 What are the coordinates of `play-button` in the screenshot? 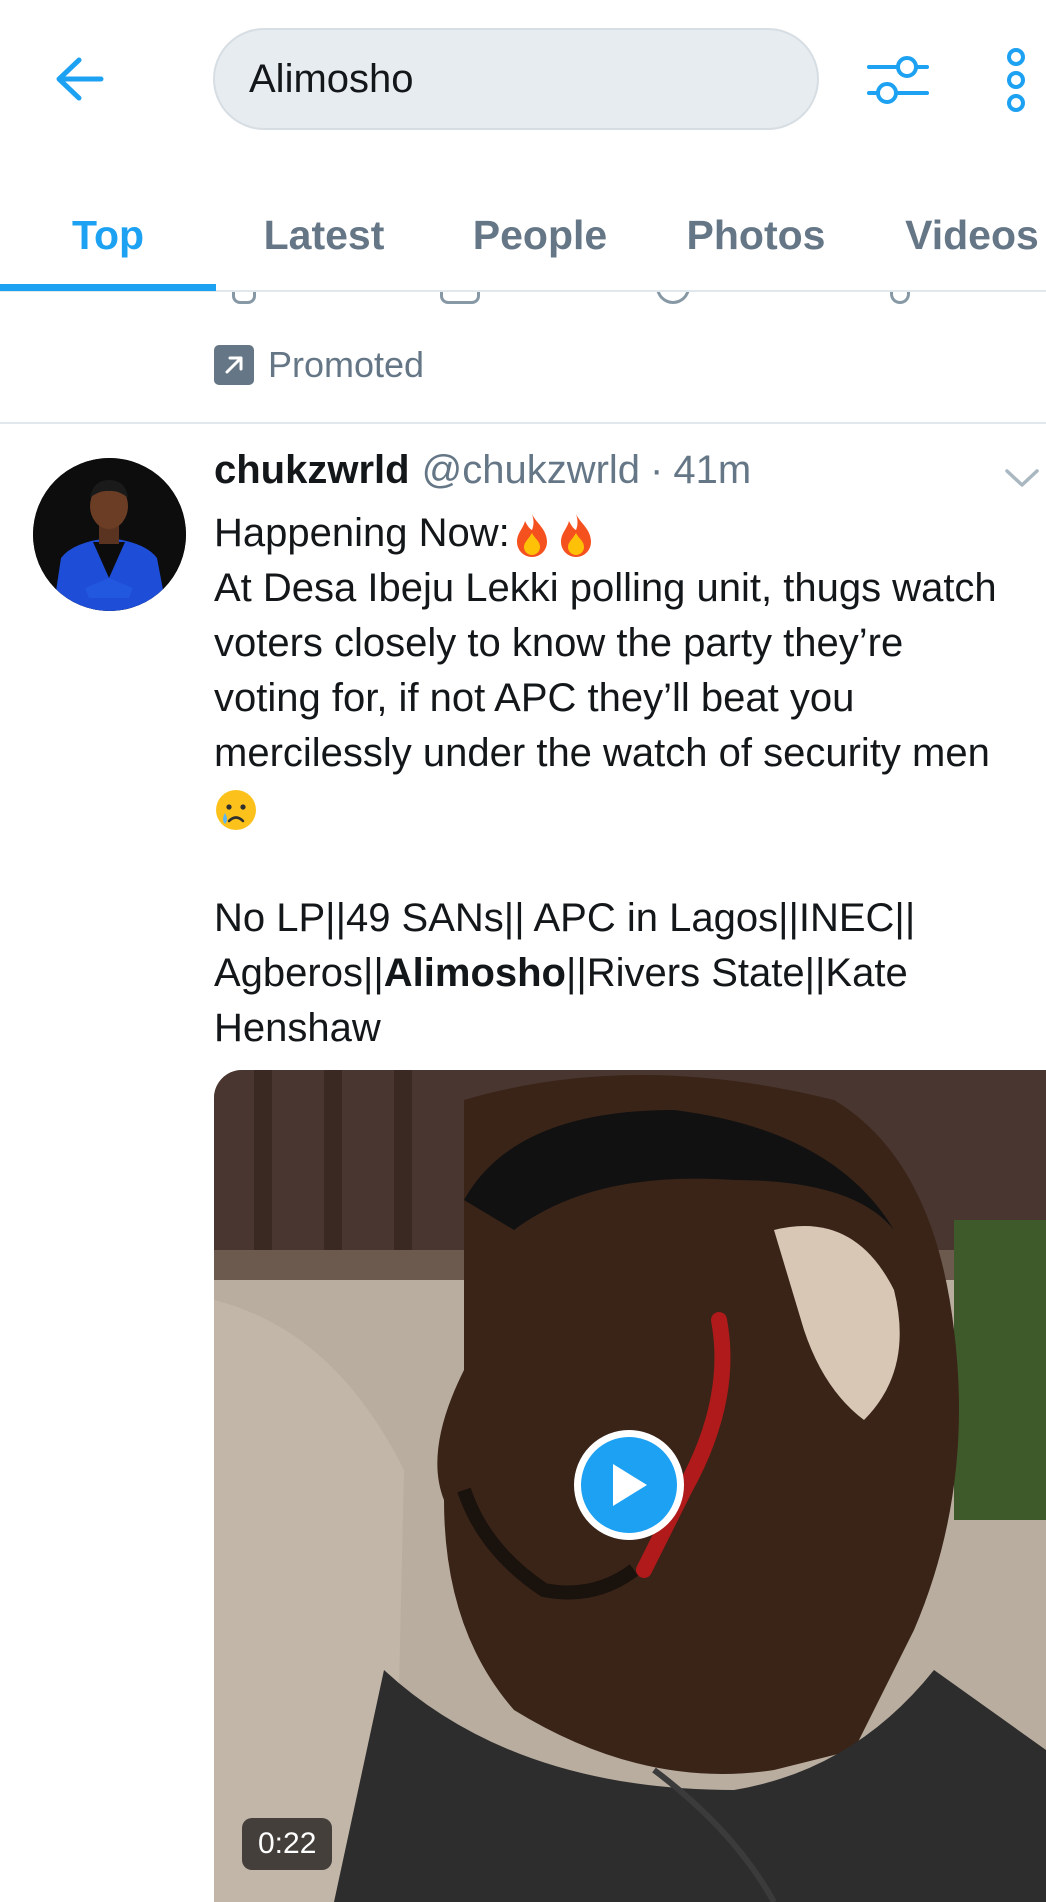 It's located at (629, 1485).